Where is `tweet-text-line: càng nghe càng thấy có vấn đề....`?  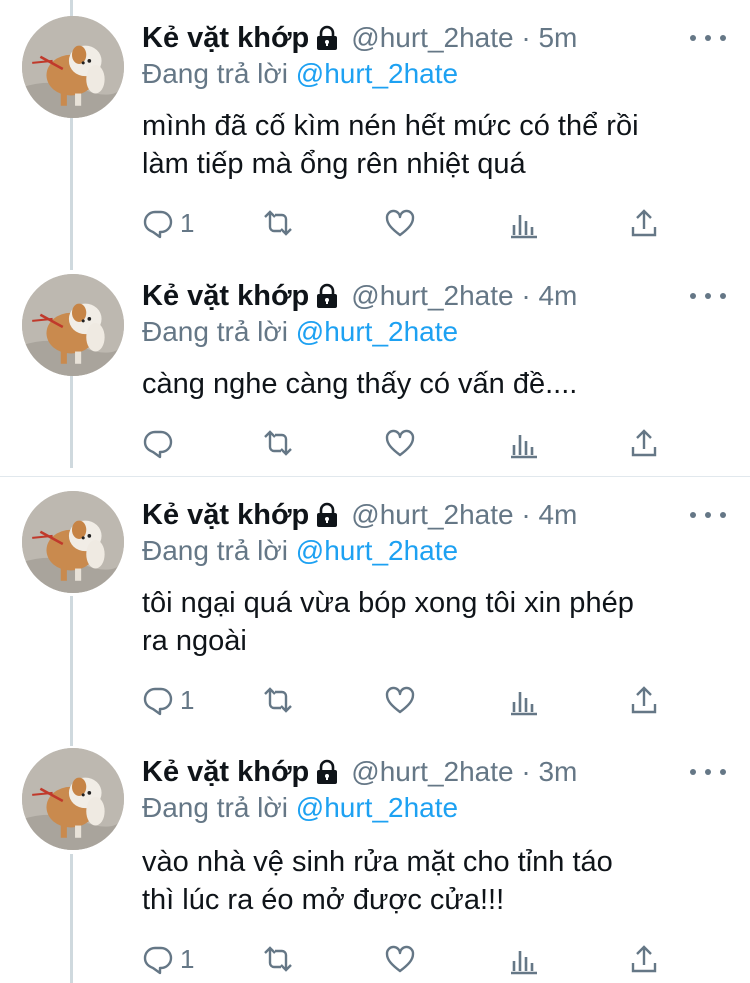 tweet-text-line: càng nghe càng thấy có vấn đề.... is located at coordinates (360, 384).